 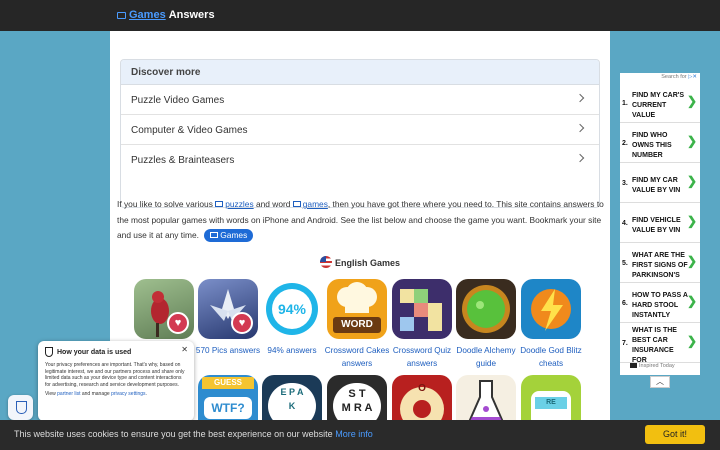 I want to click on section-title-text: English Games, so click(x=367, y=263).